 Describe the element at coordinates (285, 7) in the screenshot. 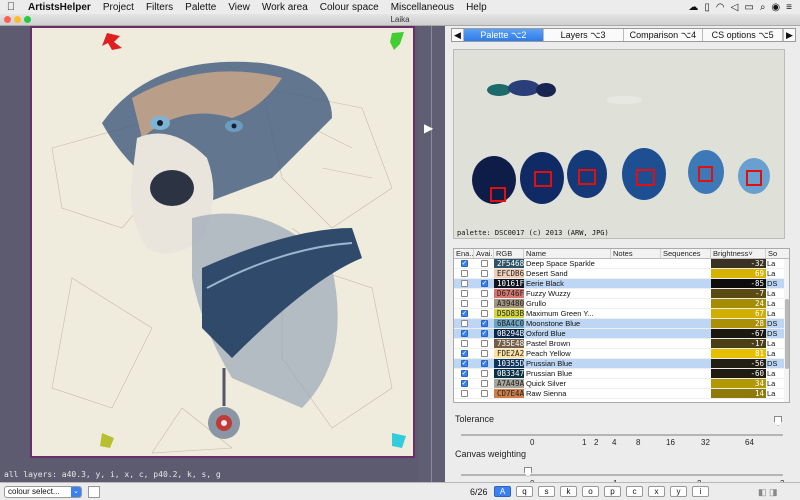

I see `menu-work-area: Work area` at that location.